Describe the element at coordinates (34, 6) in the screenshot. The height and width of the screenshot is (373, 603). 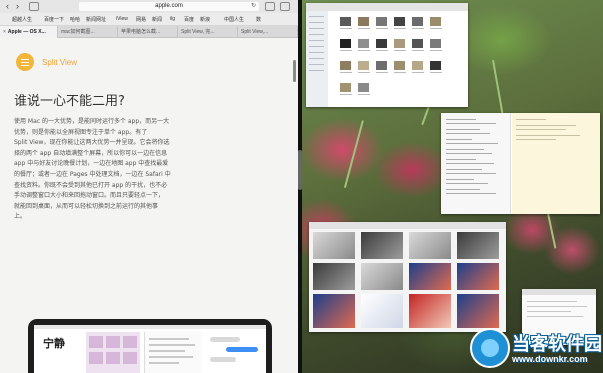
I see `sidebar-icon` at that location.